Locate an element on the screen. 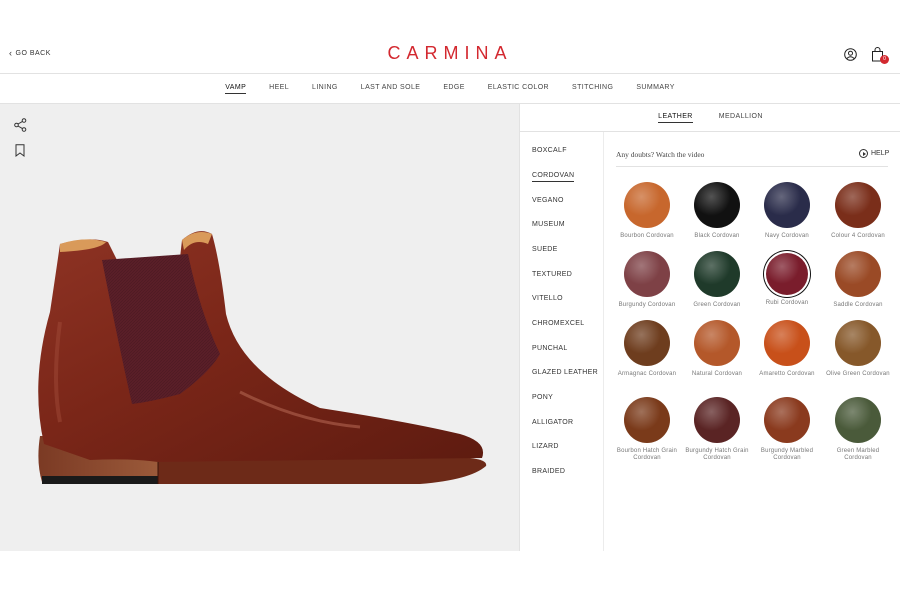 The width and height of the screenshot is (900, 600). material-braided: BRAIDED is located at coordinates (548, 472).